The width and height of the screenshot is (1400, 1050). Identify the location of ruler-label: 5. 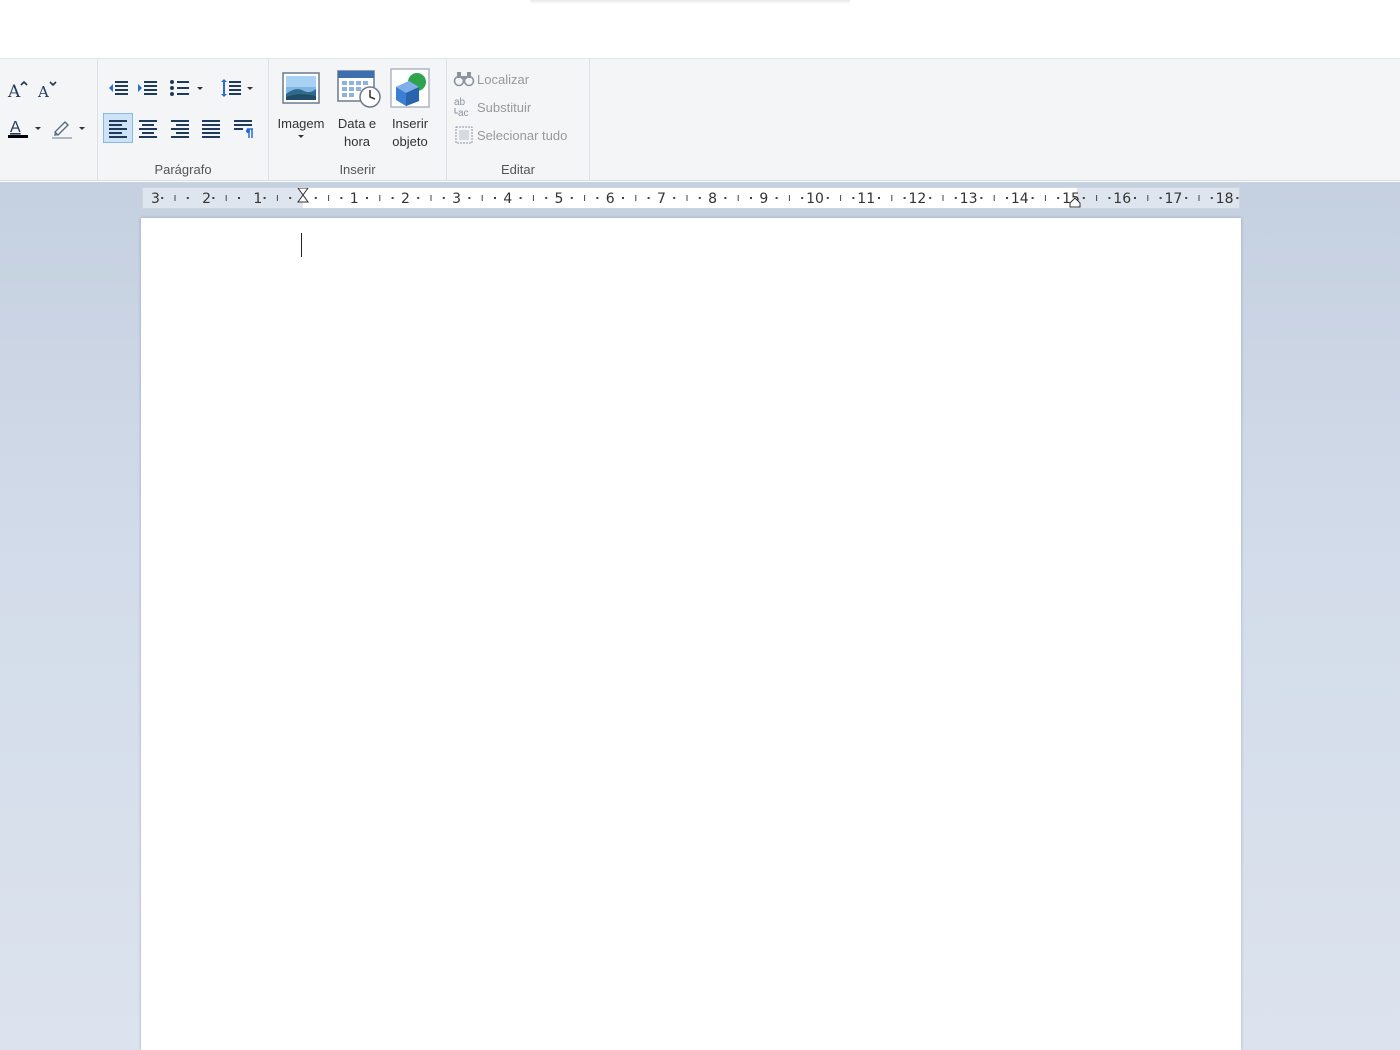
(559, 199).